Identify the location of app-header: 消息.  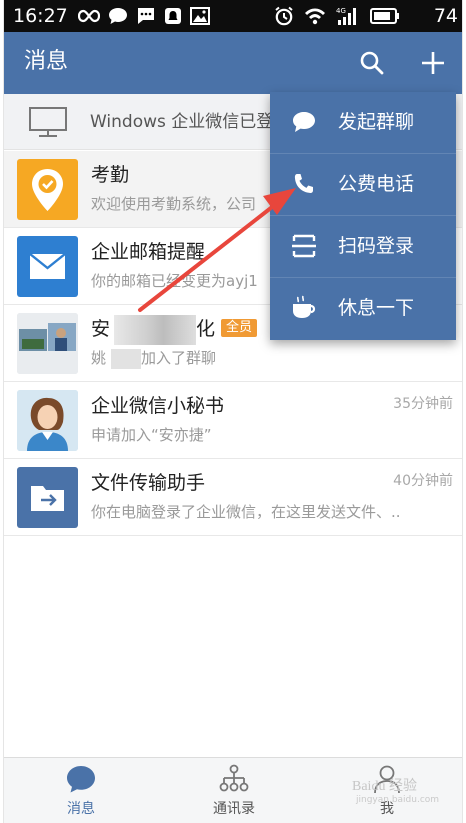
(233, 63).